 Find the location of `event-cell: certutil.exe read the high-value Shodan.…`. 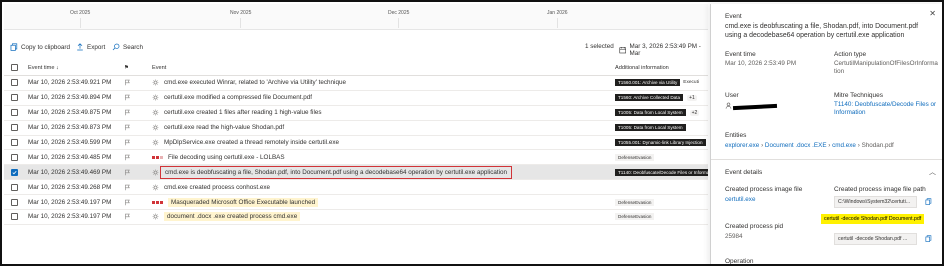

event-cell: certutil.exe read the high-value Shodan.… is located at coordinates (379, 128).